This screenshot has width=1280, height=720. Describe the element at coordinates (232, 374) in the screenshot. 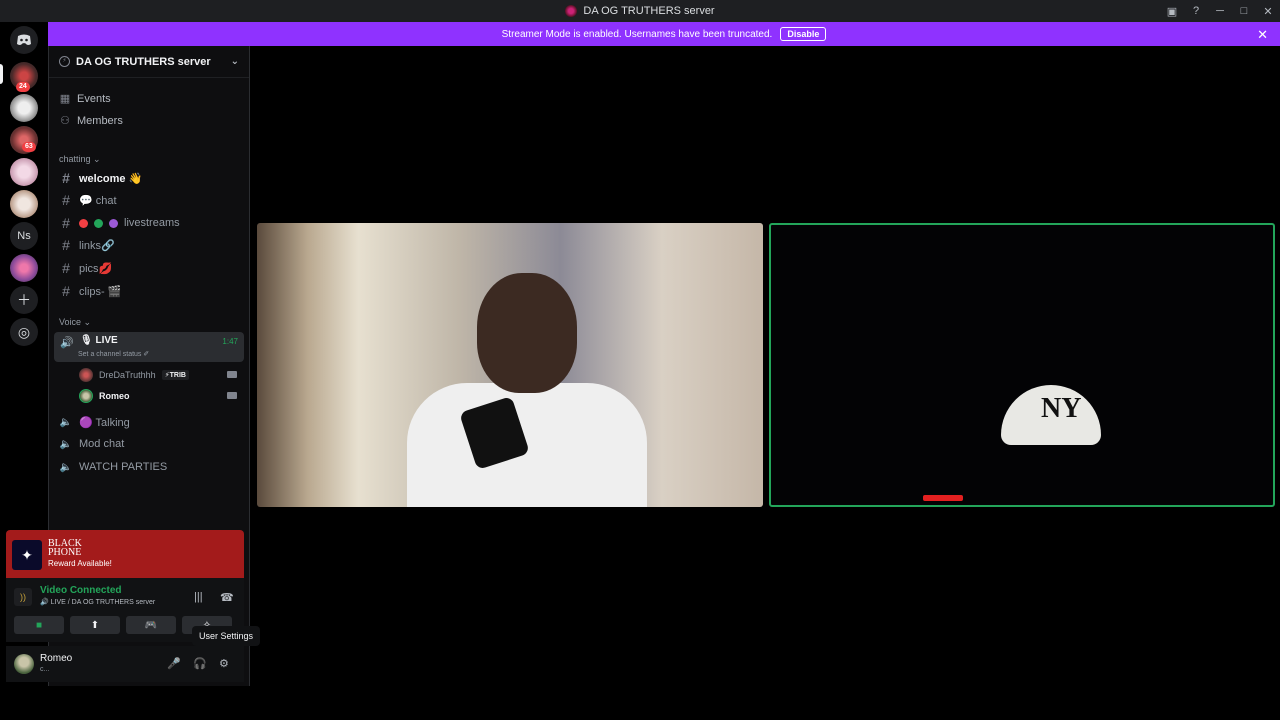

I see `camera-icon` at that location.